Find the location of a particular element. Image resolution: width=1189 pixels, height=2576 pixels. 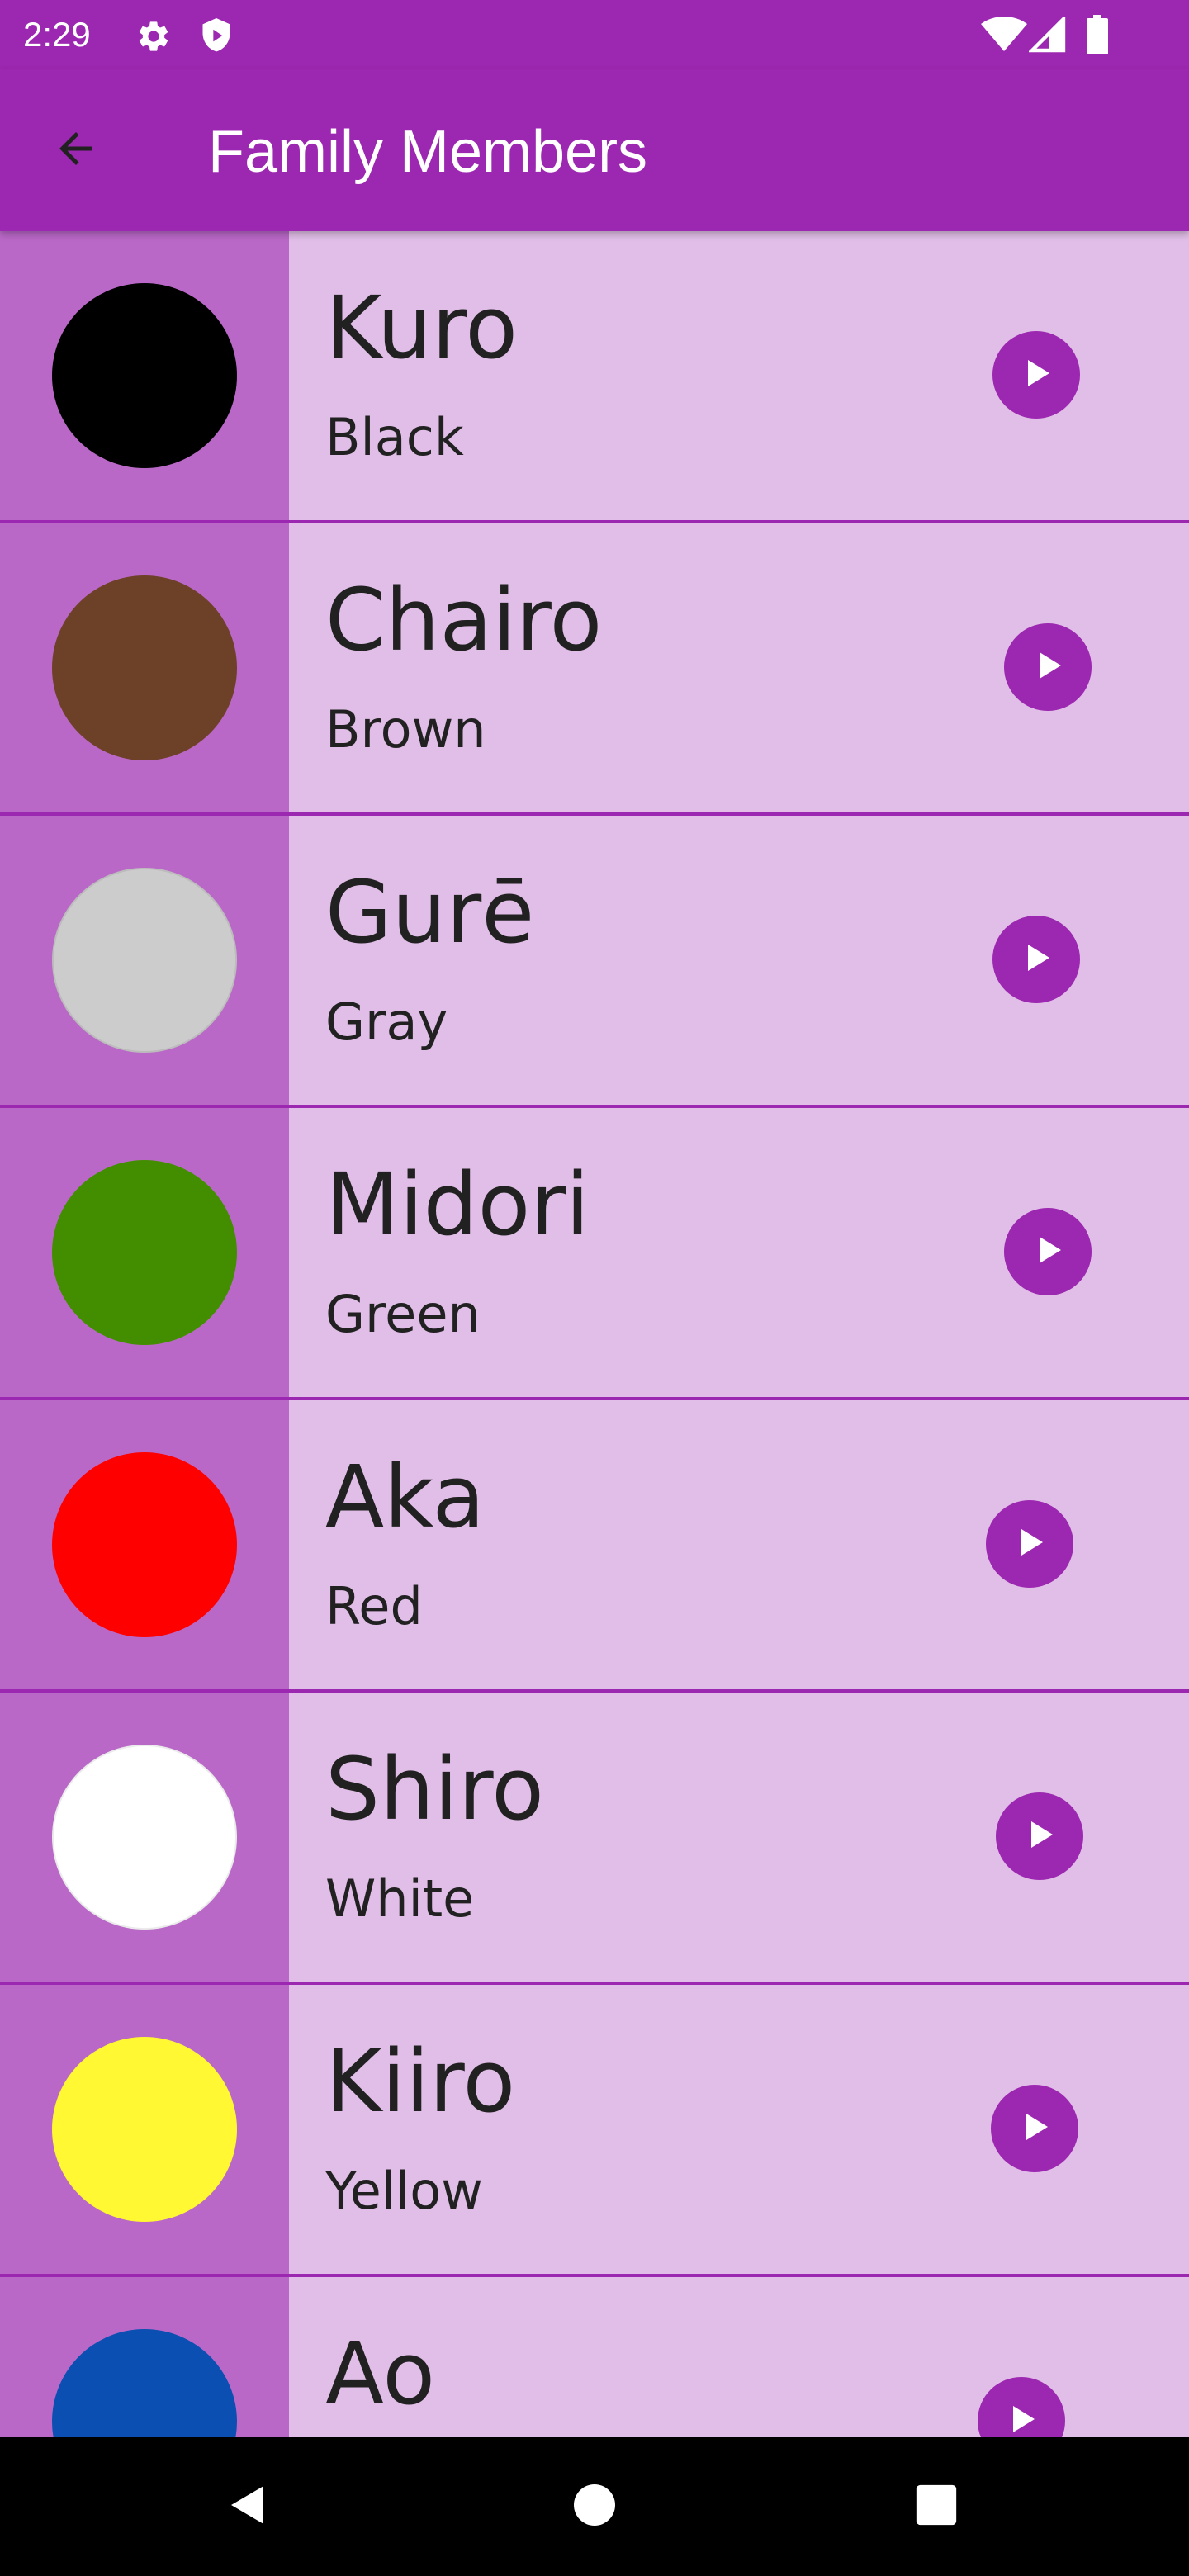

battery-icon is located at coordinates (1097, 36).